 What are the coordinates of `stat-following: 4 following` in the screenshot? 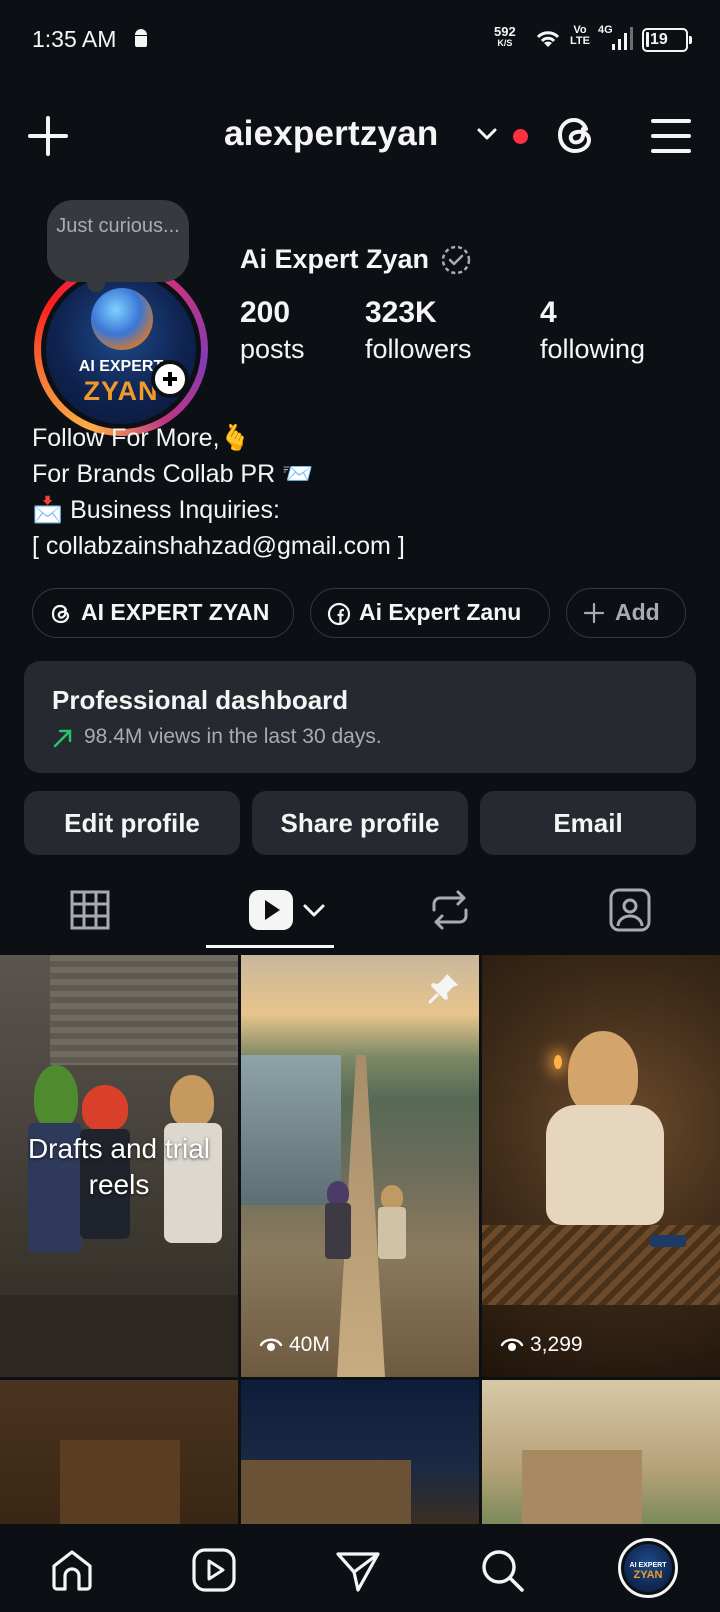 It's located at (592, 330).